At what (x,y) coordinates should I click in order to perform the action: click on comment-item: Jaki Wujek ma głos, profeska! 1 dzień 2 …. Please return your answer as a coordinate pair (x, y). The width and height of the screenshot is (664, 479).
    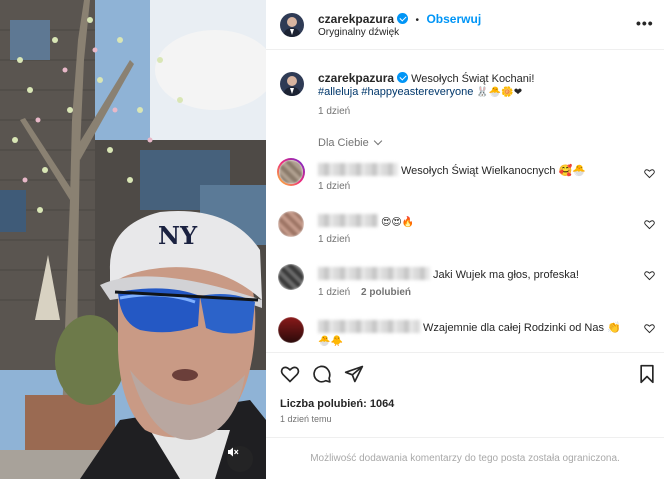
    Looking at the image, I should click on (465, 284).